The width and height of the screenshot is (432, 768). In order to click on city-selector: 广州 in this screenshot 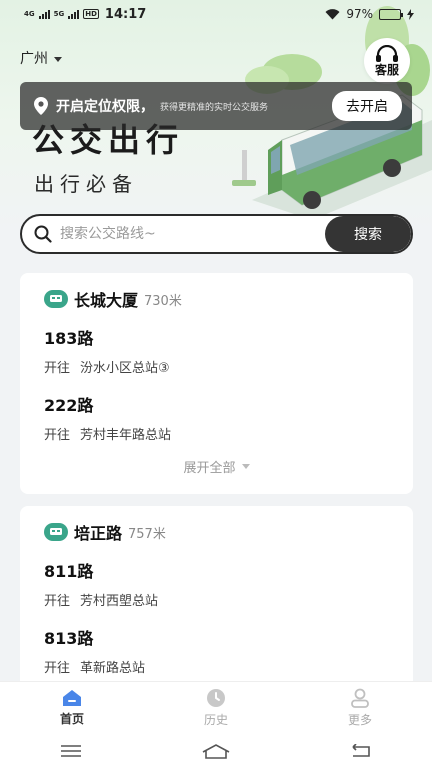, I will do `click(41, 58)`.